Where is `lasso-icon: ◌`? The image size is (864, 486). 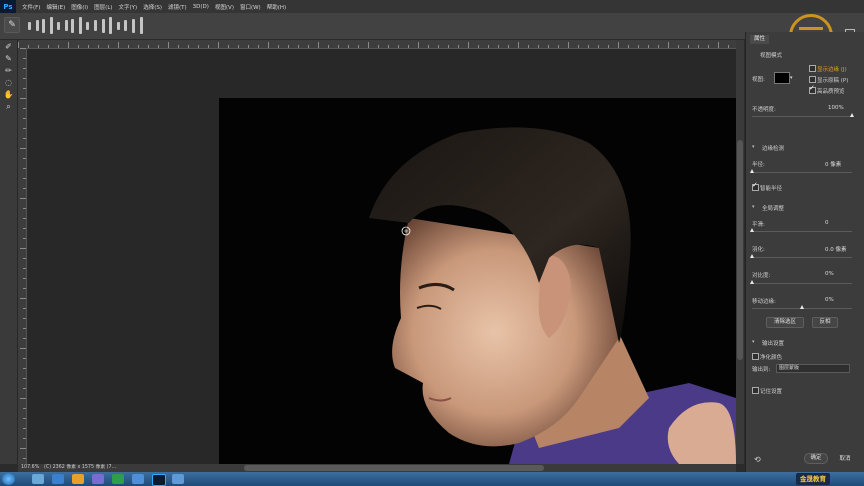
lasso-icon: ◌ is located at coordinates (8, 83).